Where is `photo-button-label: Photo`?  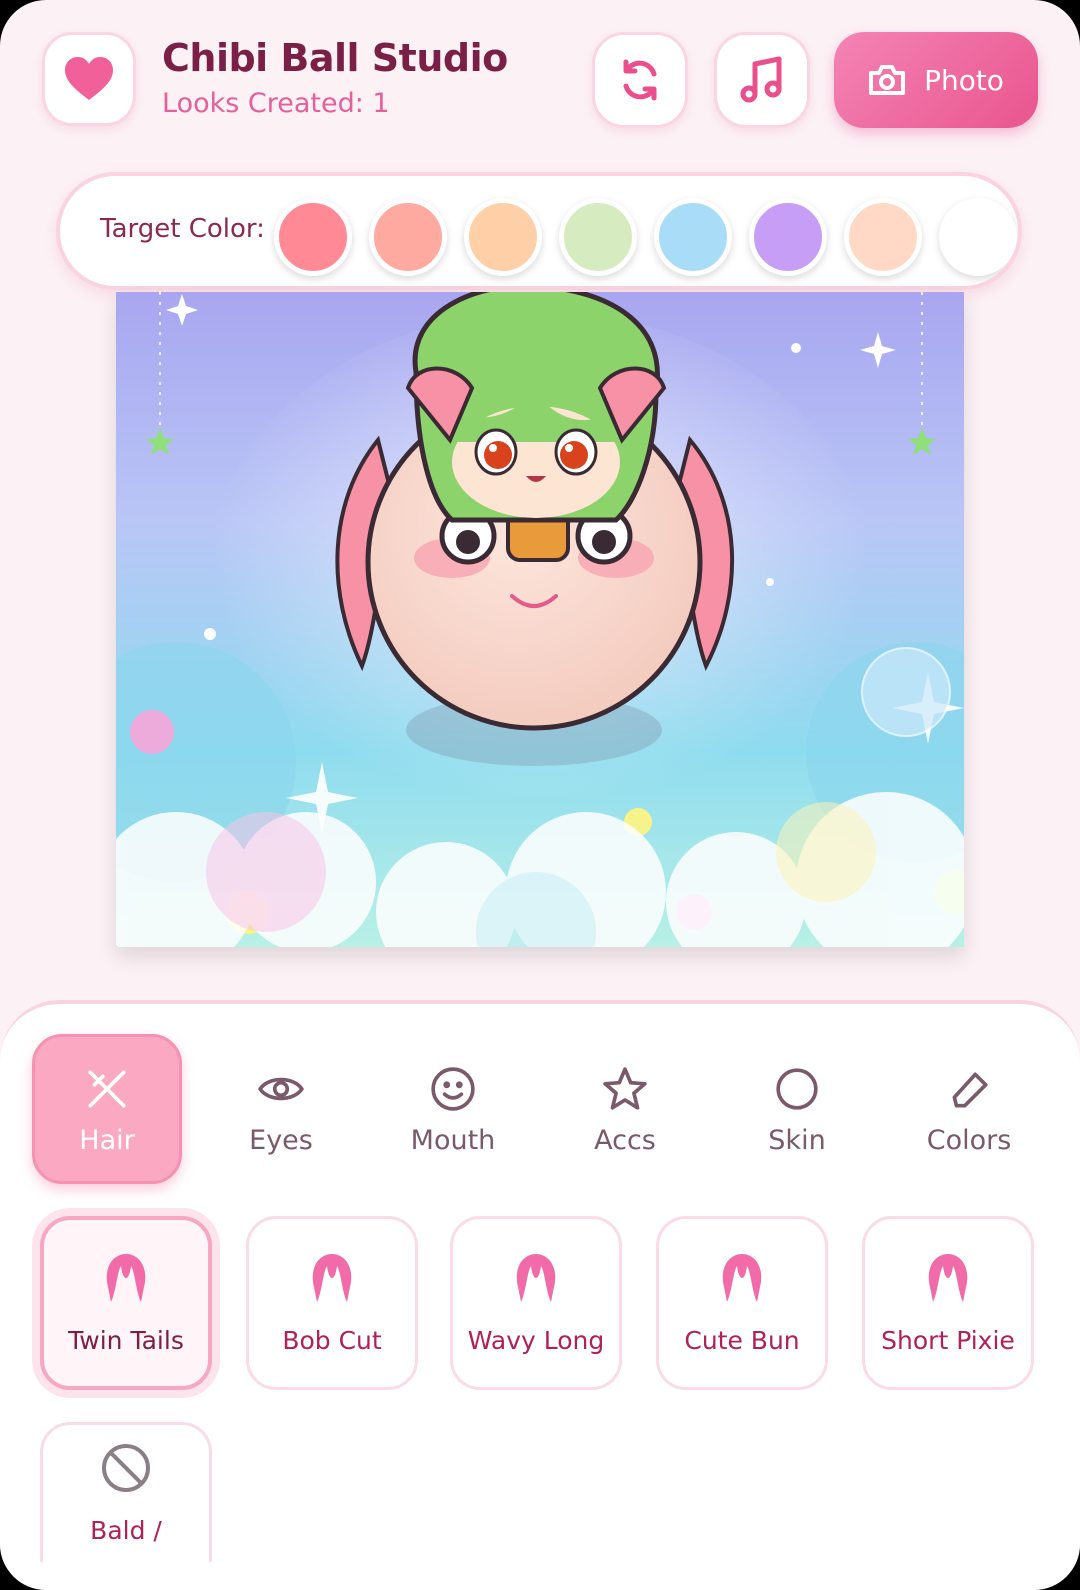 photo-button-label: Photo is located at coordinates (964, 80).